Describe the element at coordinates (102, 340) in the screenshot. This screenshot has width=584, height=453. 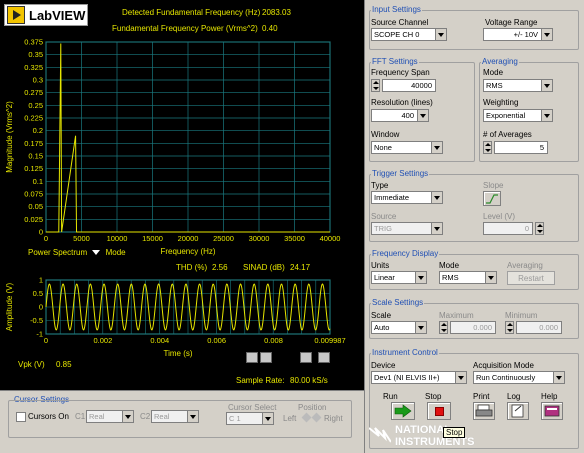
I see `time-x-tick-label: 0.002` at that location.